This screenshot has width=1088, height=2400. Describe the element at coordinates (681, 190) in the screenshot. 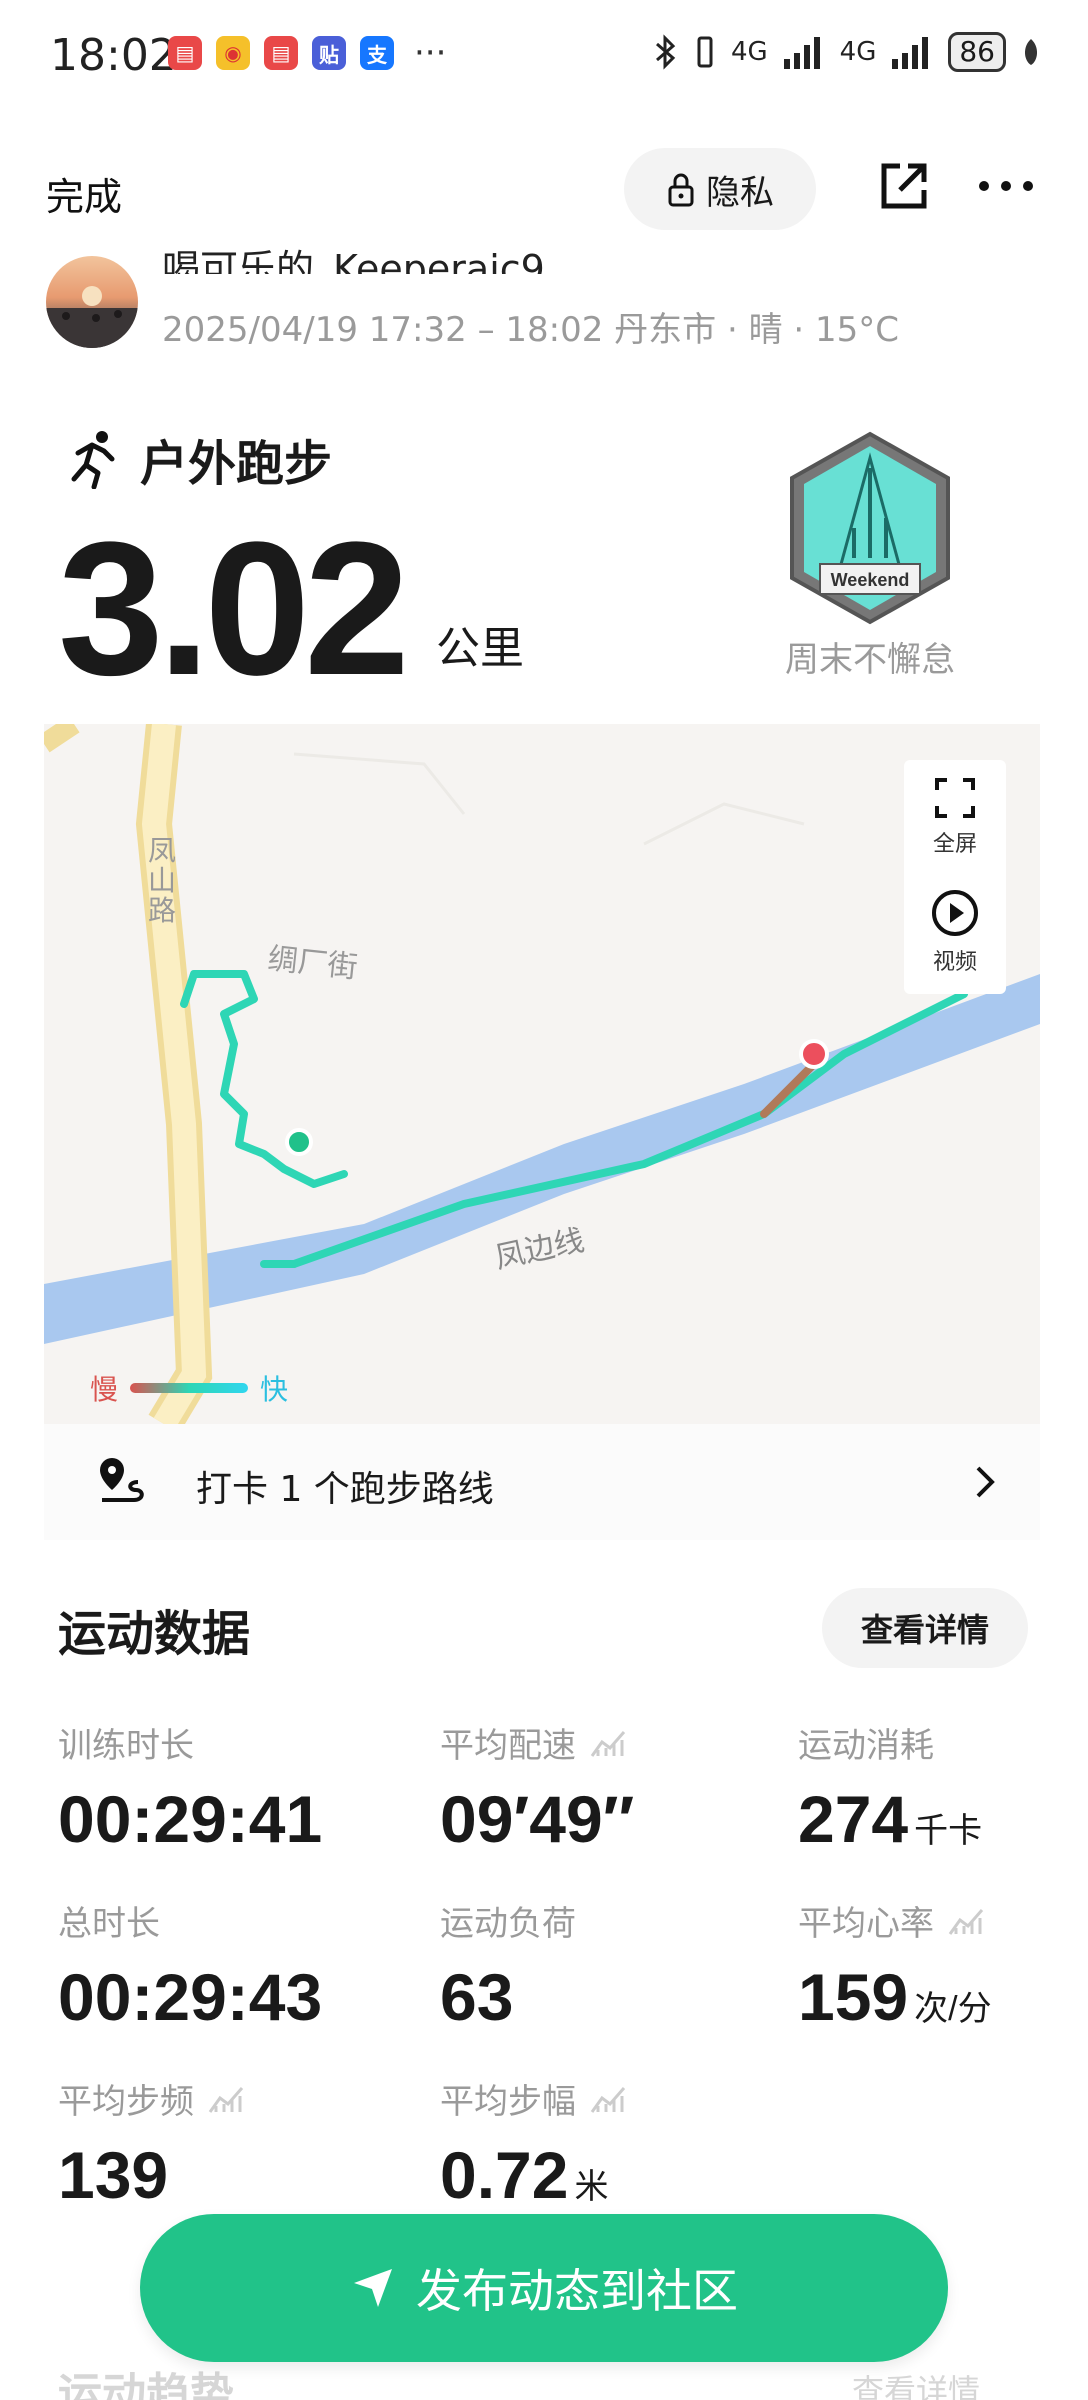

I see `lock-icon` at that location.